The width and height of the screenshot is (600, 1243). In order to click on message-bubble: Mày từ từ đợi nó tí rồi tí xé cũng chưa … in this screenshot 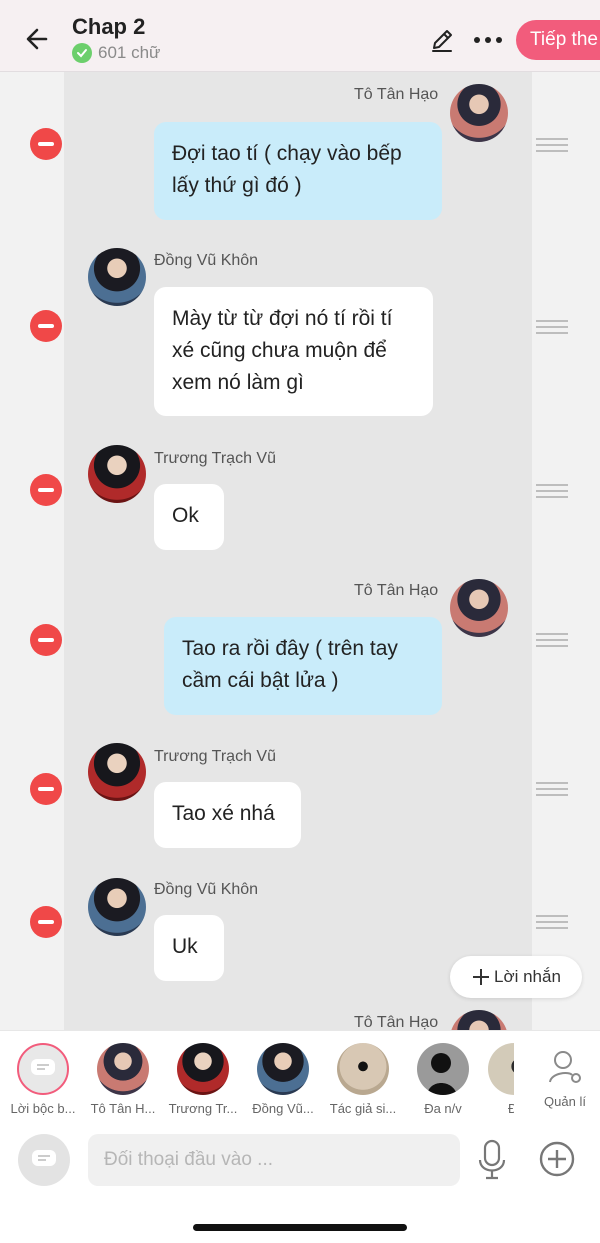, I will do `click(293, 351)`.